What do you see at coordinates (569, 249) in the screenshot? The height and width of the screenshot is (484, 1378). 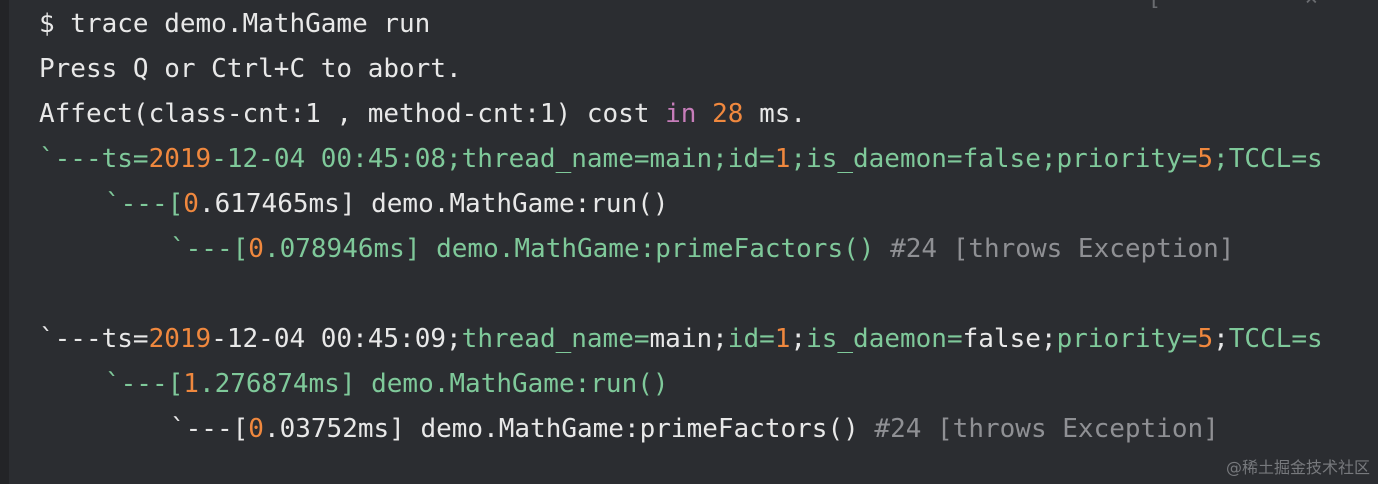 I see `trace-time: .078946ms] demo.MathGame:primeFactors()` at bounding box center [569, 249].